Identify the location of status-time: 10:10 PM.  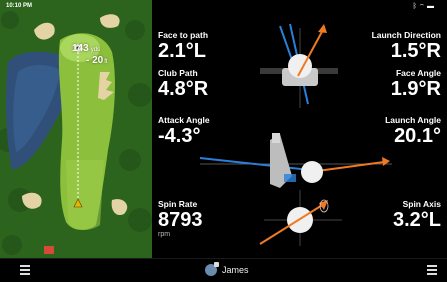
(19, 6).